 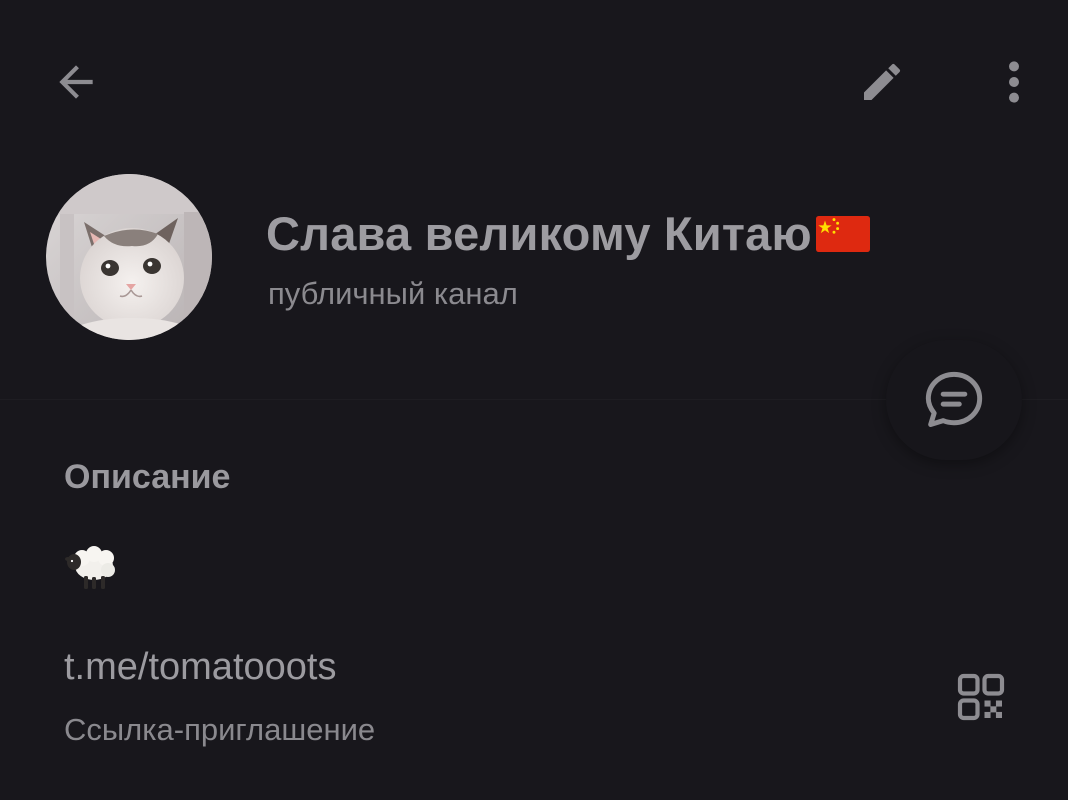 I want to click on description-content, so click(x=90, y=568).